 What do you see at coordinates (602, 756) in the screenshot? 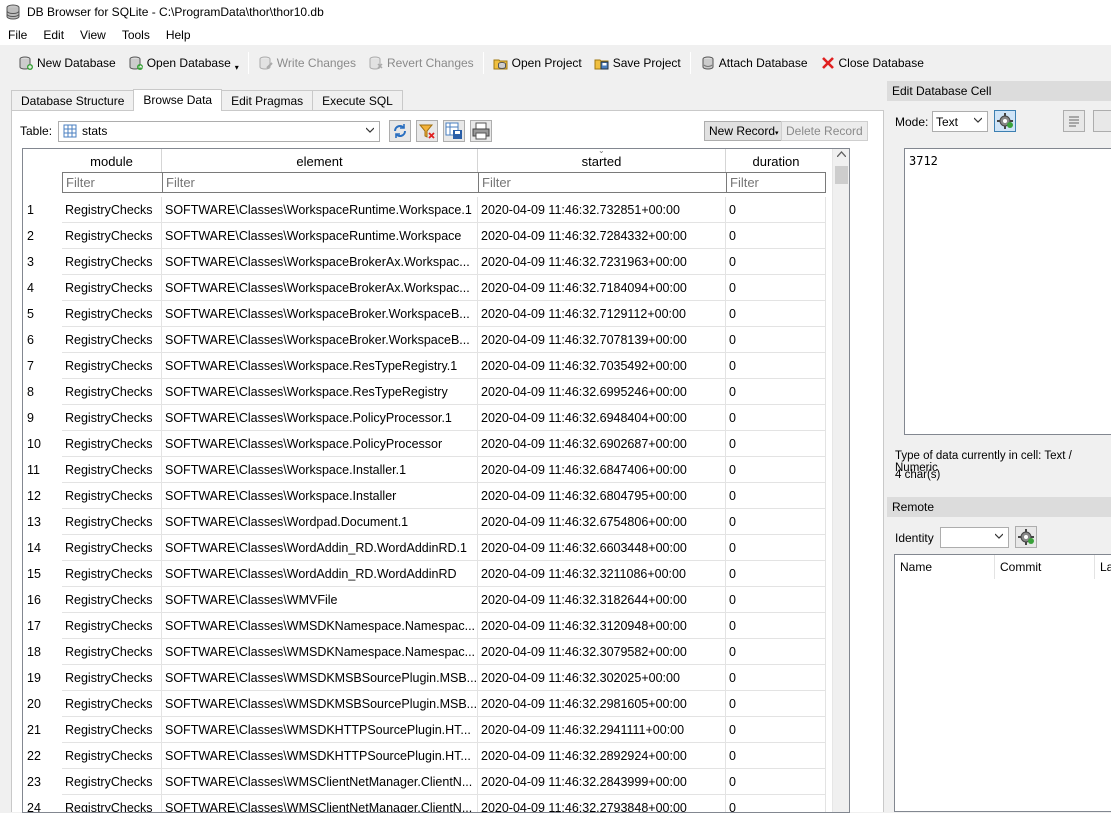
I see `cell-started: 2020-04-09 11:46:32.2892924+00:00` at bounding box center [602, 756].